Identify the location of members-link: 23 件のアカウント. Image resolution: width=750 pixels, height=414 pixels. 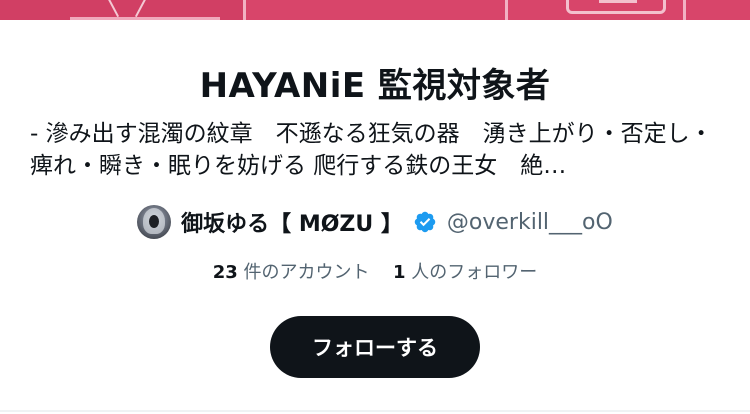
(294, 272).